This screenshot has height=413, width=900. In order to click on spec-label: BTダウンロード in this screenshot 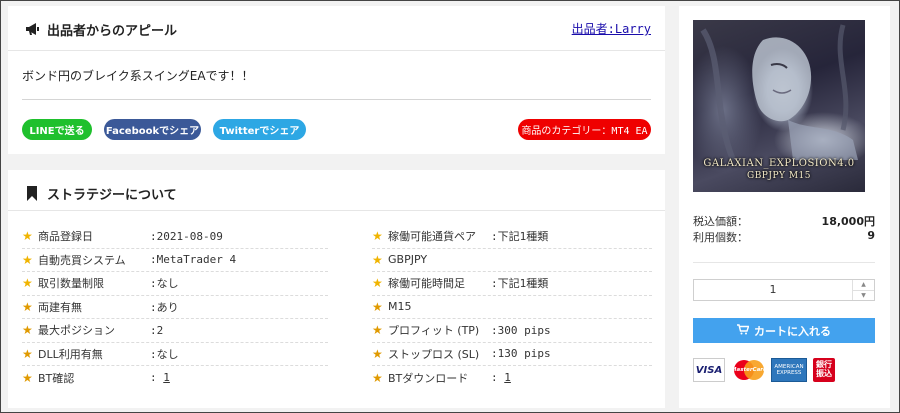, I will do `click(428, 378)`.